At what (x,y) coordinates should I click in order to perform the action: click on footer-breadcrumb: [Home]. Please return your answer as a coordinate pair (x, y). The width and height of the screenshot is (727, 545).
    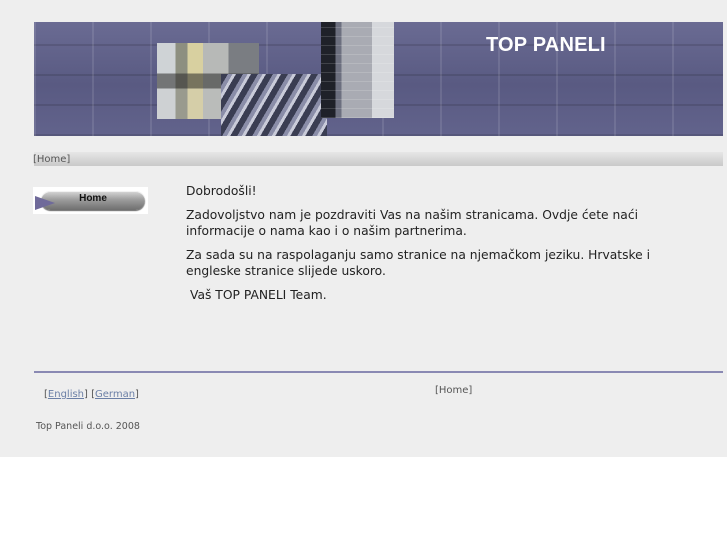
    Looking at the image, I should click on (454, 390).